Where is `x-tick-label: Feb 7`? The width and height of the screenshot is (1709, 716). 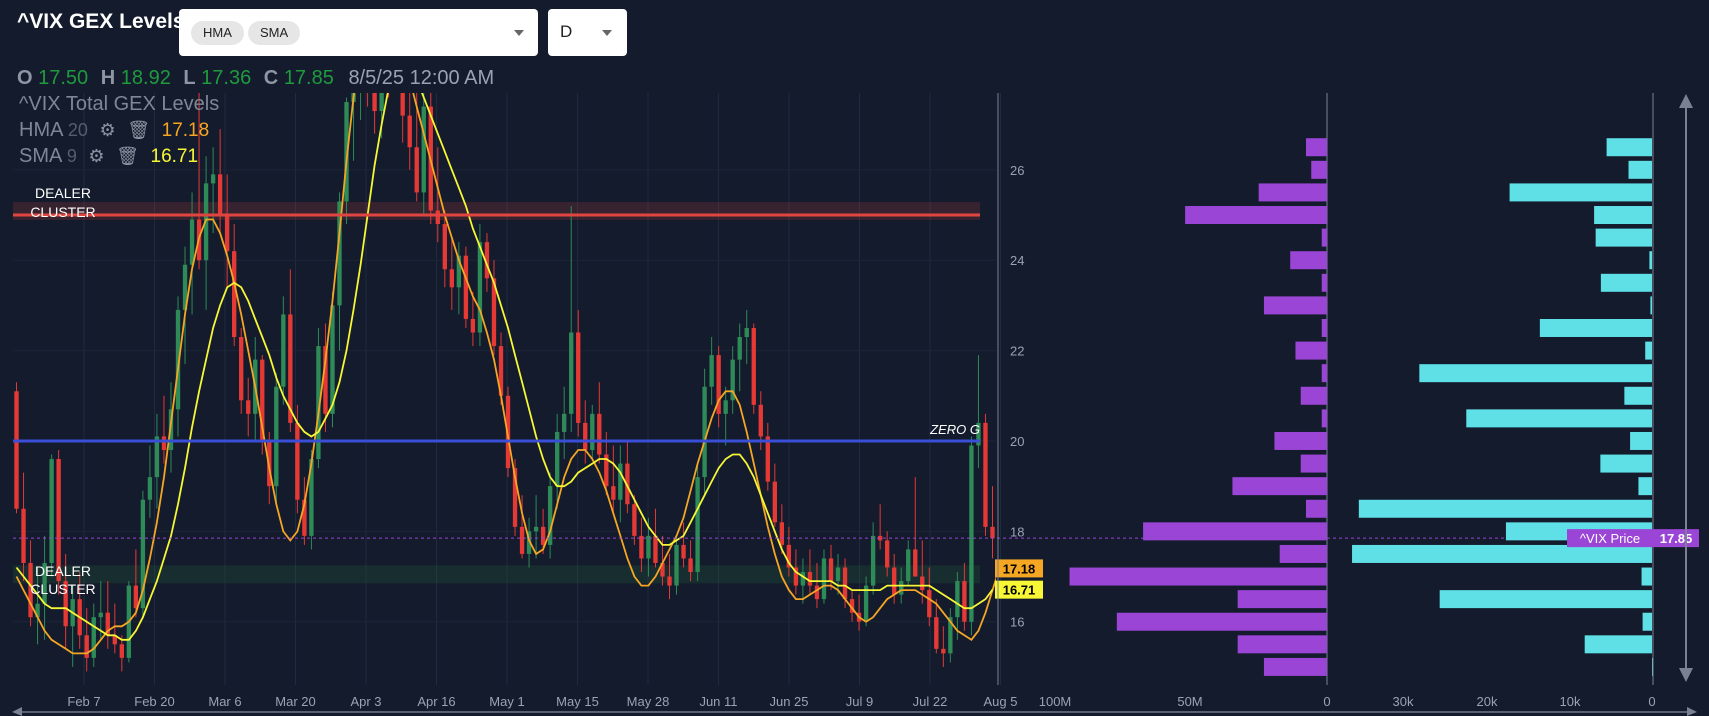 x-tick-label: Feb 7 is located at coordinates (83, 701).